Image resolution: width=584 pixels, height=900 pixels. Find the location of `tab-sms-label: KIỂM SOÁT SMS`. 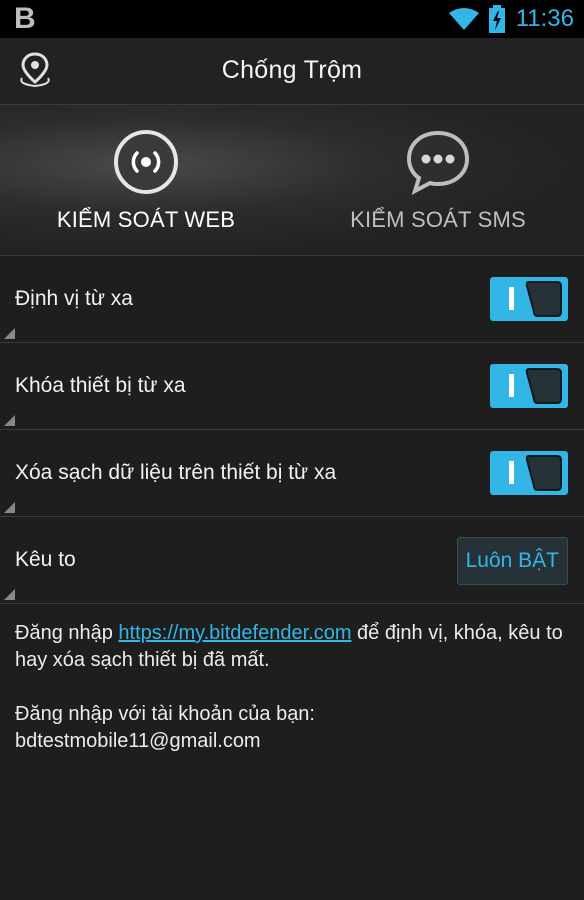

tab-sms-label: KIỂM SOÁT SMS is located at coordinates (438, 219).